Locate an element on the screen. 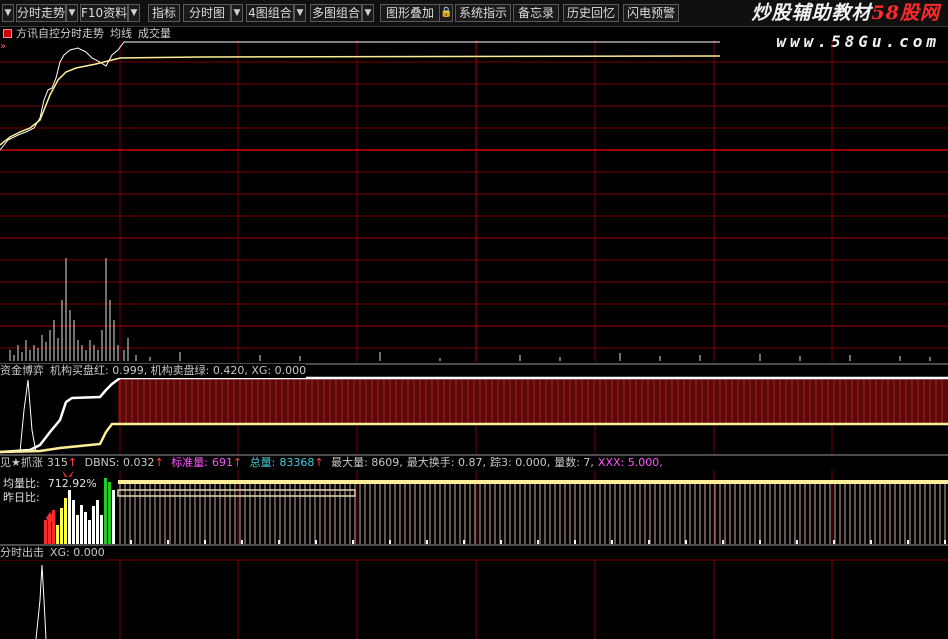 This screenshot has height=639, width=948. prev-day-ratio-label: 昨日比: is located at coordinates (21, 497).